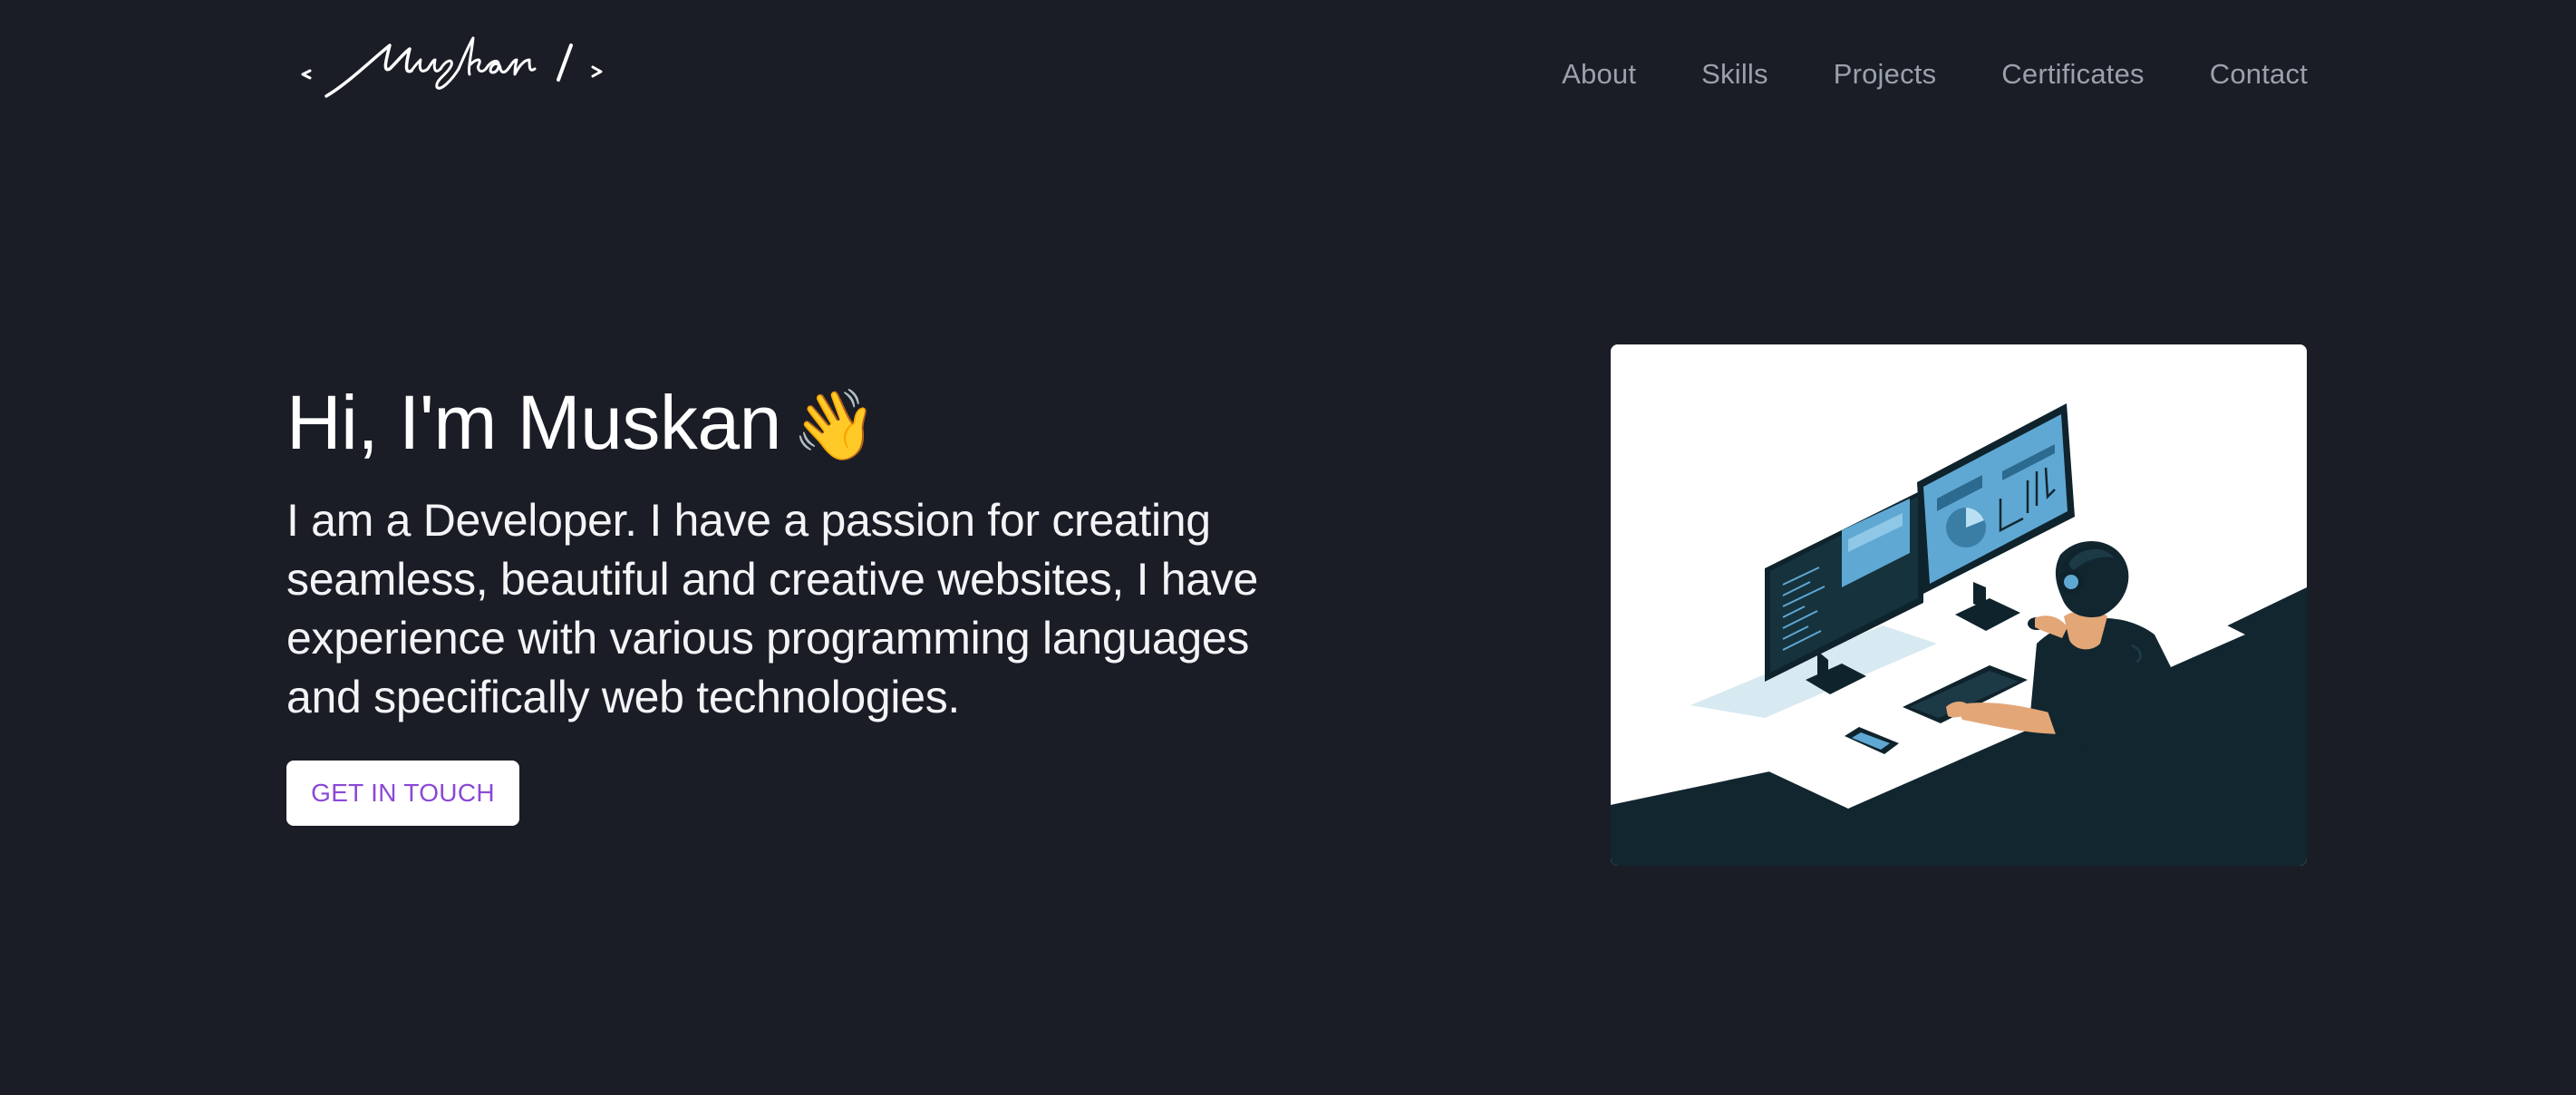 This screenshot has height=1095, width=2576. I want to click on nav-skills: Skills, so click(1734, 74).